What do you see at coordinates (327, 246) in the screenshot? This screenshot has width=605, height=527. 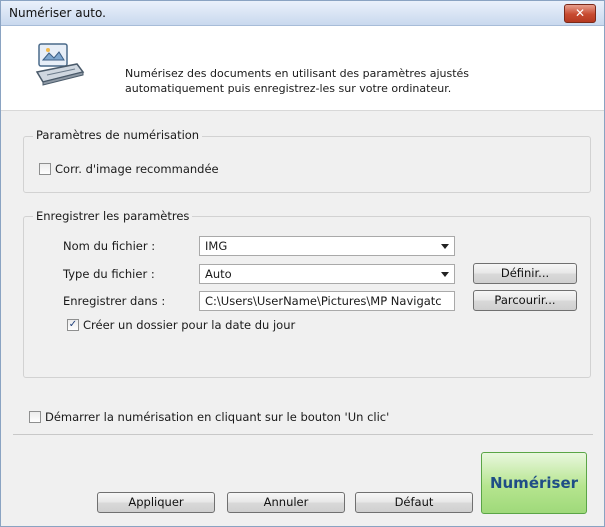 I see `file-name-combobox: IMG` at bounding box center [327, 246].